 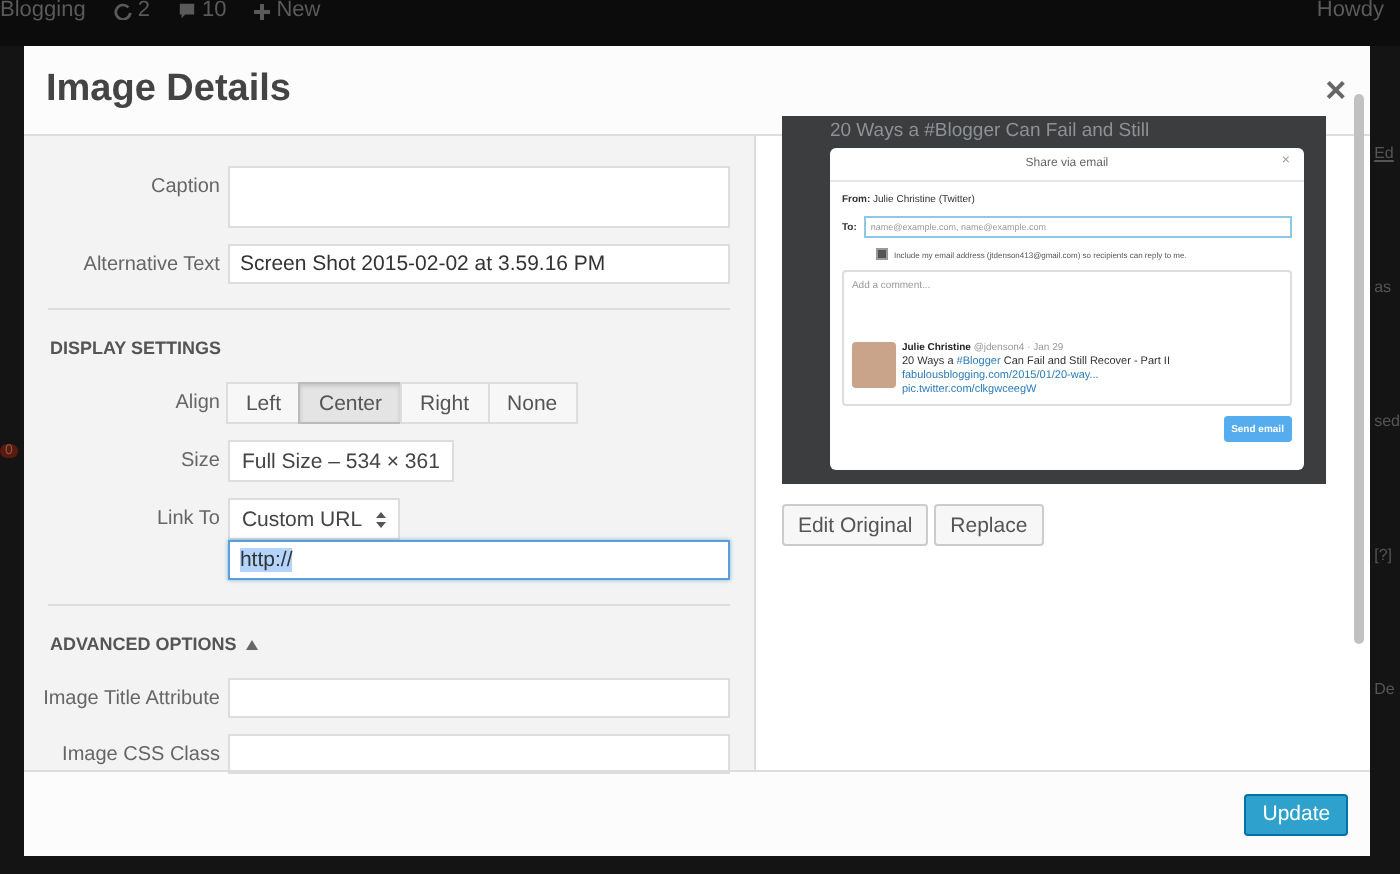 What do you see at coordinates (380, 519) in the screenshot?
I see `up-down-arrows-icon` at bounding box center [380, 519].